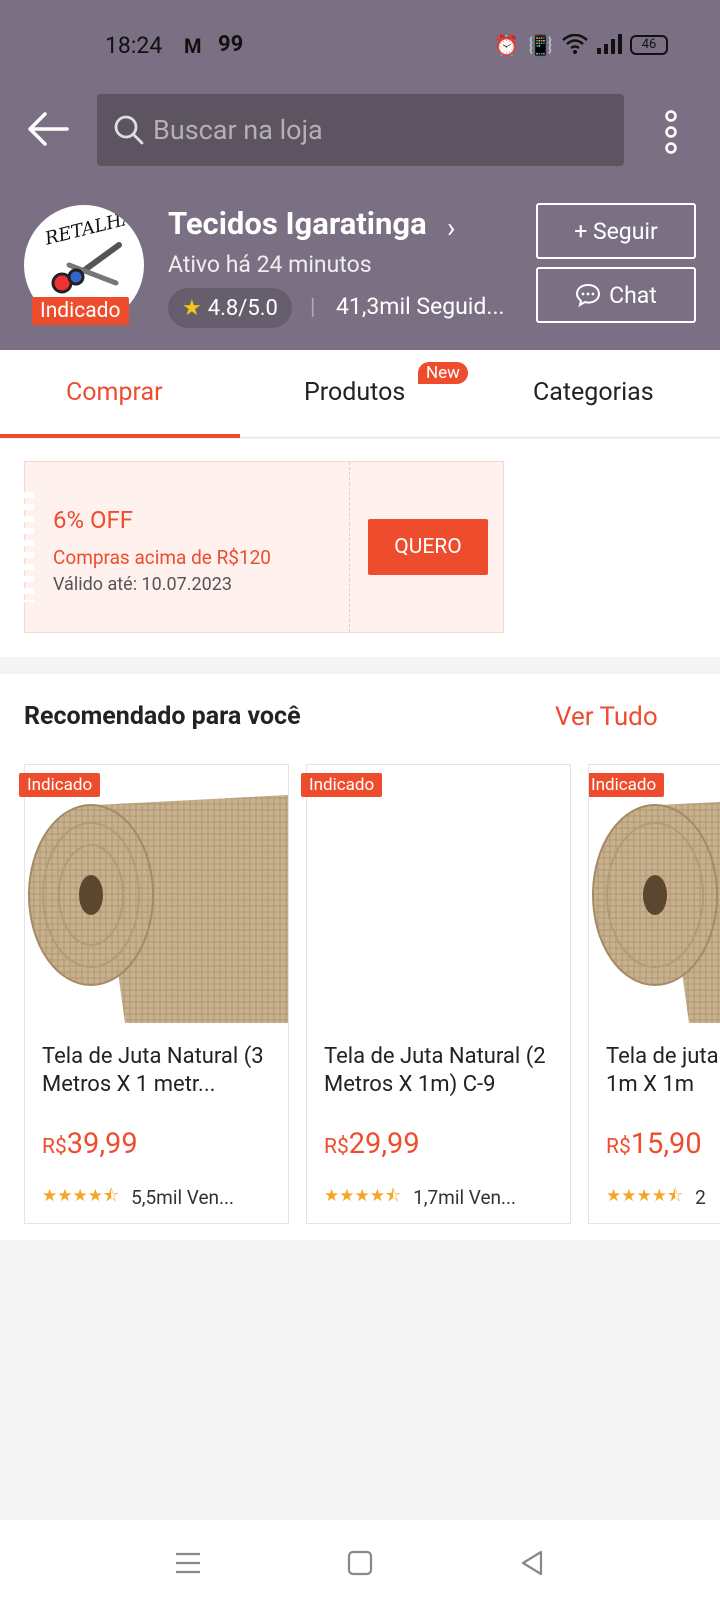 The height and width of the screenshot is (1608, 720). What do you see at coordinates (662, 1070) in the screenshot?
I see `product-name: Tela de juta 1m X 1m` at bounding box center [662, 1070].